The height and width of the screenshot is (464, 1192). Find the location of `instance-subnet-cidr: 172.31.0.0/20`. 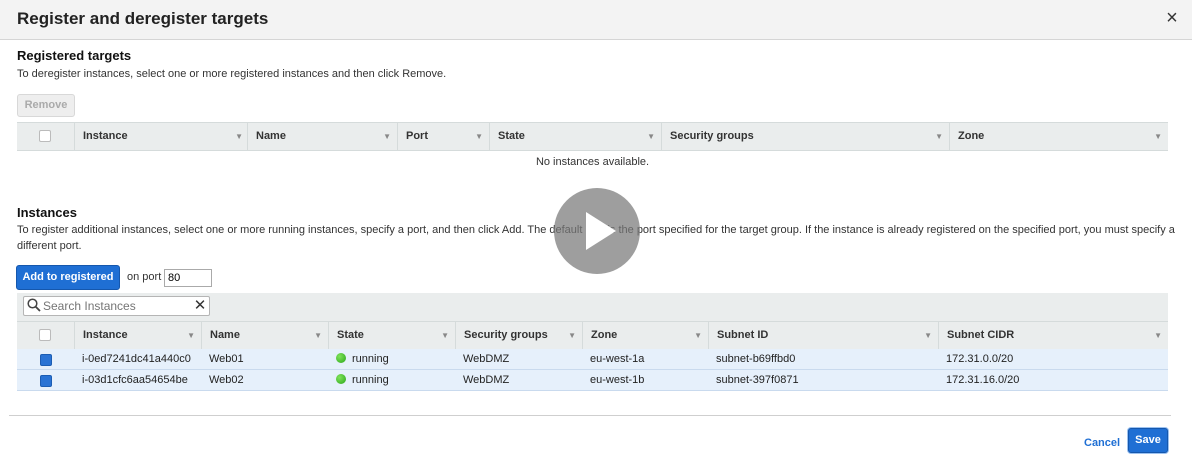

instance-subnet-cidr: 172.31.0.0/20 is located at coordinates (980, 359).